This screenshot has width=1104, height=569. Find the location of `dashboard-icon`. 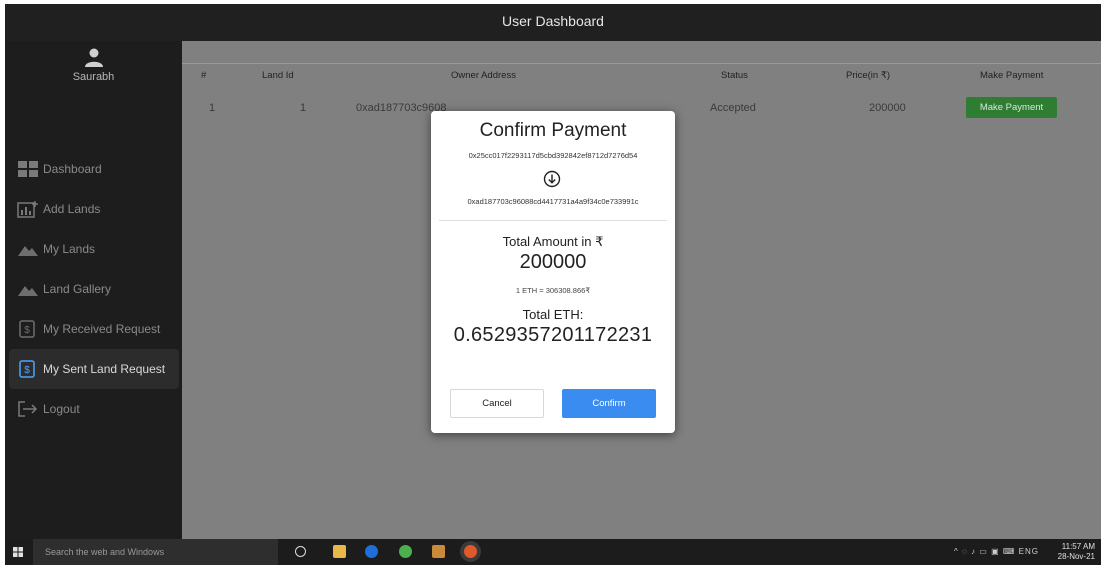

dashboard-icon is located at coordinates (28, 169).